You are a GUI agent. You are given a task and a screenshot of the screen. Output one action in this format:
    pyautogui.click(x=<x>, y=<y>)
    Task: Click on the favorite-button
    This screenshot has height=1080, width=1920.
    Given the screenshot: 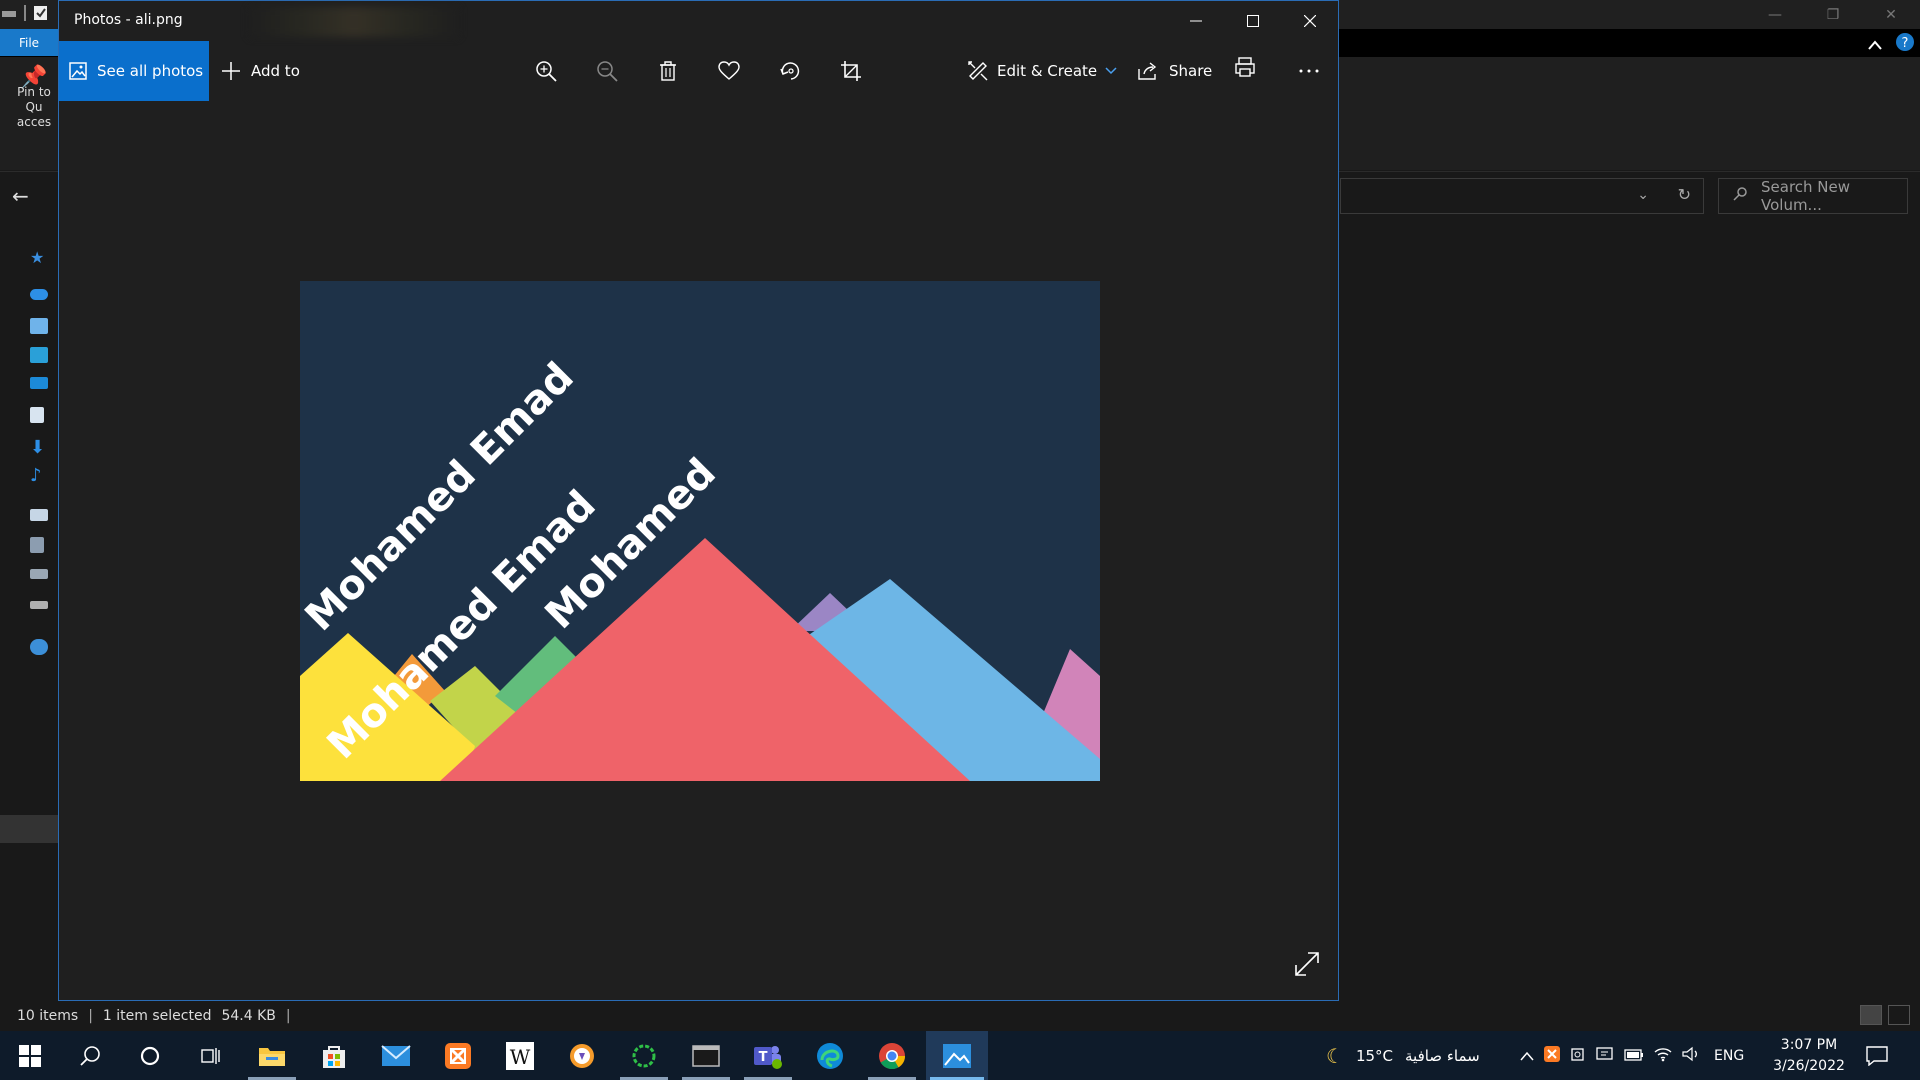 What is the action you would take?
    pyautogui.click(x=729, y=71)
    